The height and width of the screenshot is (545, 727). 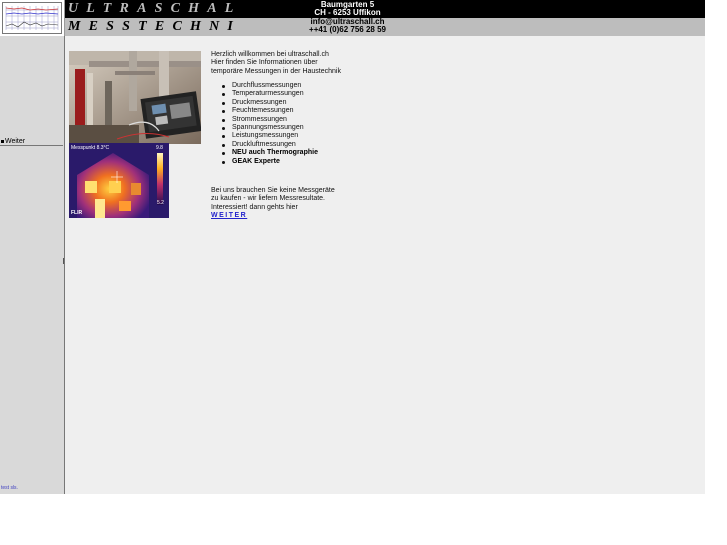 What do you see at coordinates (269, 111) in the screenshot?
I see `service-item: Feuchtemessungen` at bounding box center [269, 111].